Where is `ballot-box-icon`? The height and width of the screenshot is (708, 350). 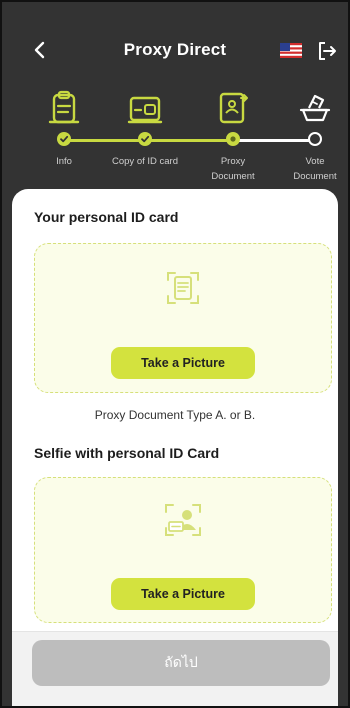 ballot-box-icon is located at coordinates (315, 108).